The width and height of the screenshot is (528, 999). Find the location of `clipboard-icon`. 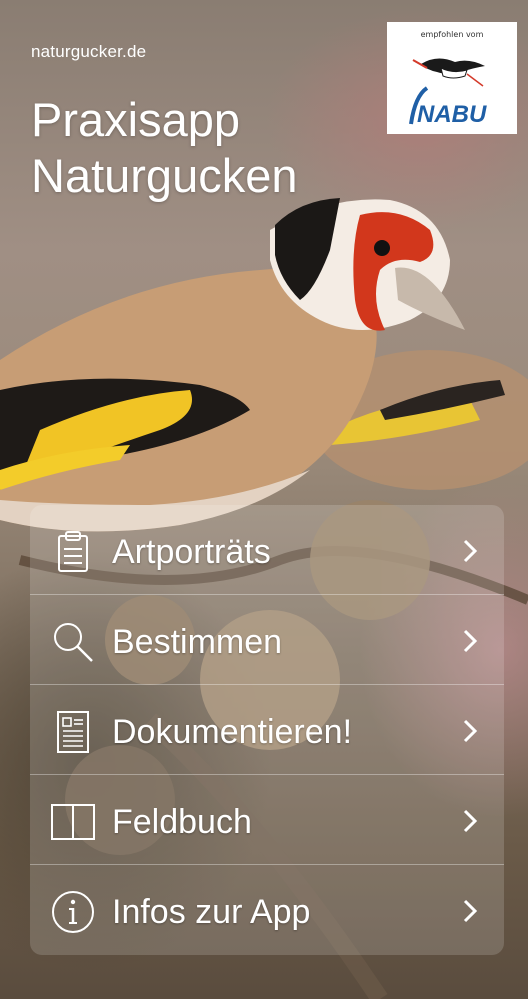

clipboard-icon is located at coordinates (73, 551).